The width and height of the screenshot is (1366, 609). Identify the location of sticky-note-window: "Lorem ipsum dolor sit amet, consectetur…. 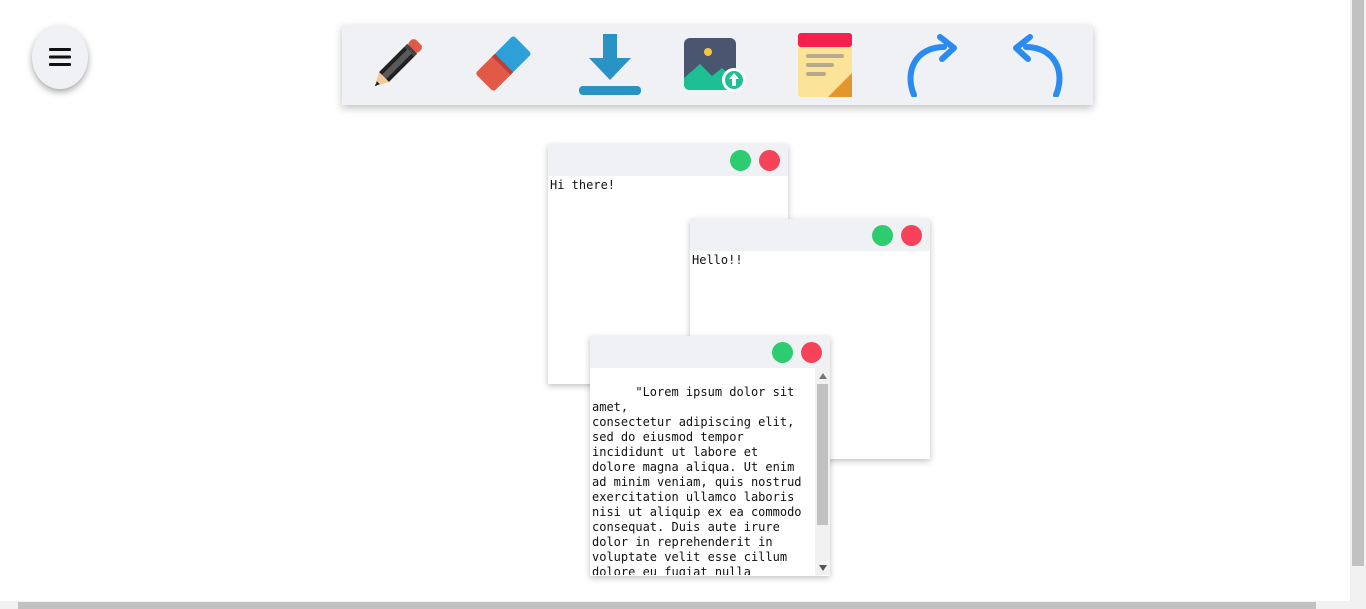
(710, 456).